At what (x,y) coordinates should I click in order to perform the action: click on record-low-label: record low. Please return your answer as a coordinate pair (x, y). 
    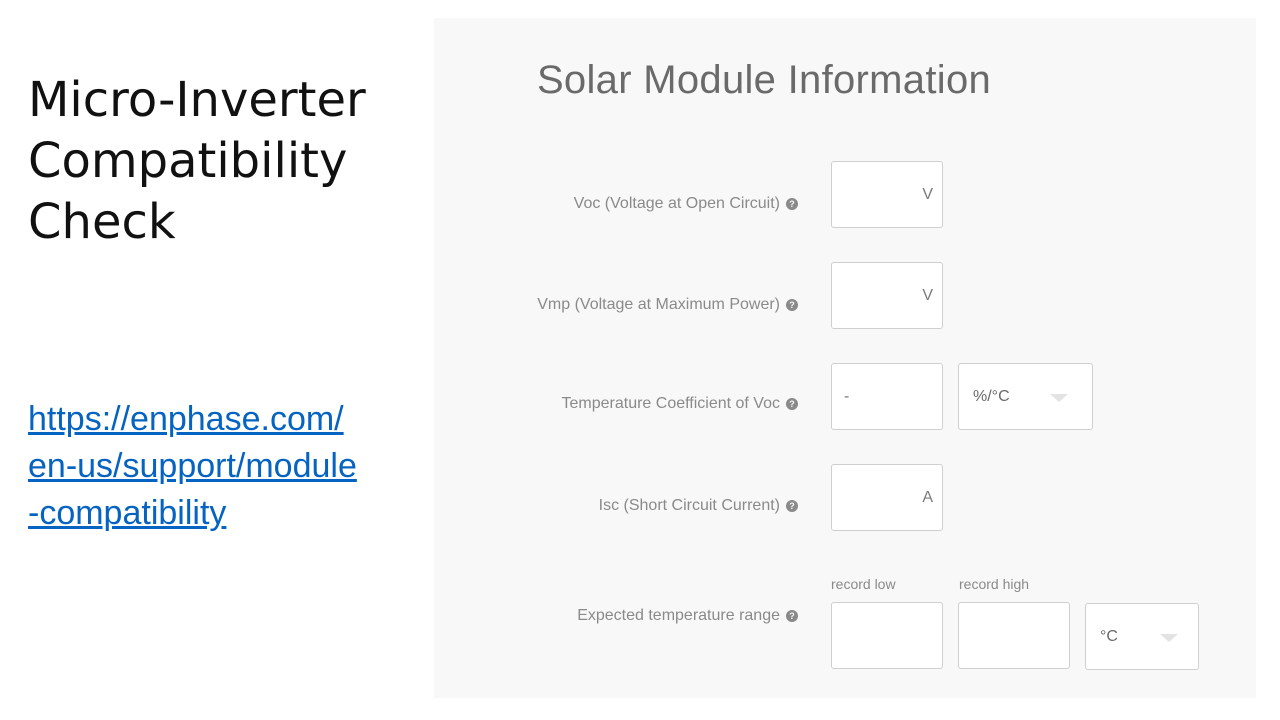
    Looking at the image, I should click on (863, 584).